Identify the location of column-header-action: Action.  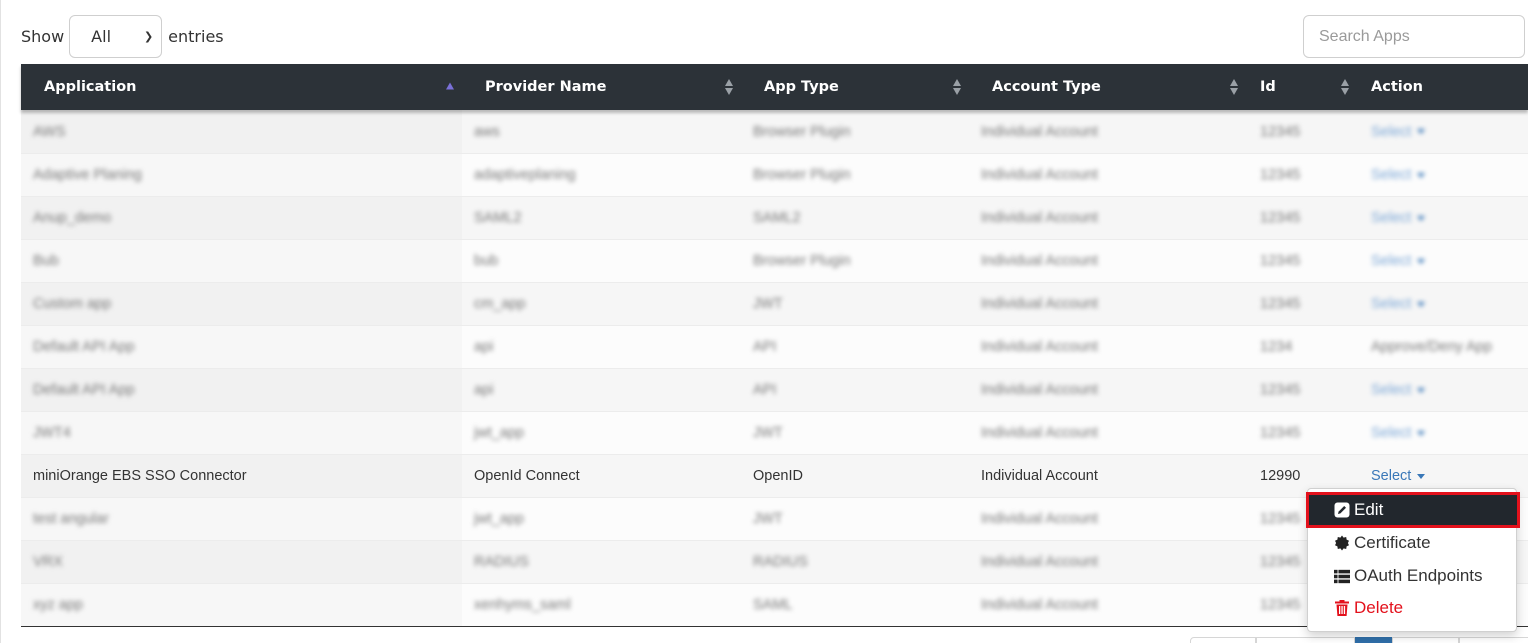
(1442, 87).